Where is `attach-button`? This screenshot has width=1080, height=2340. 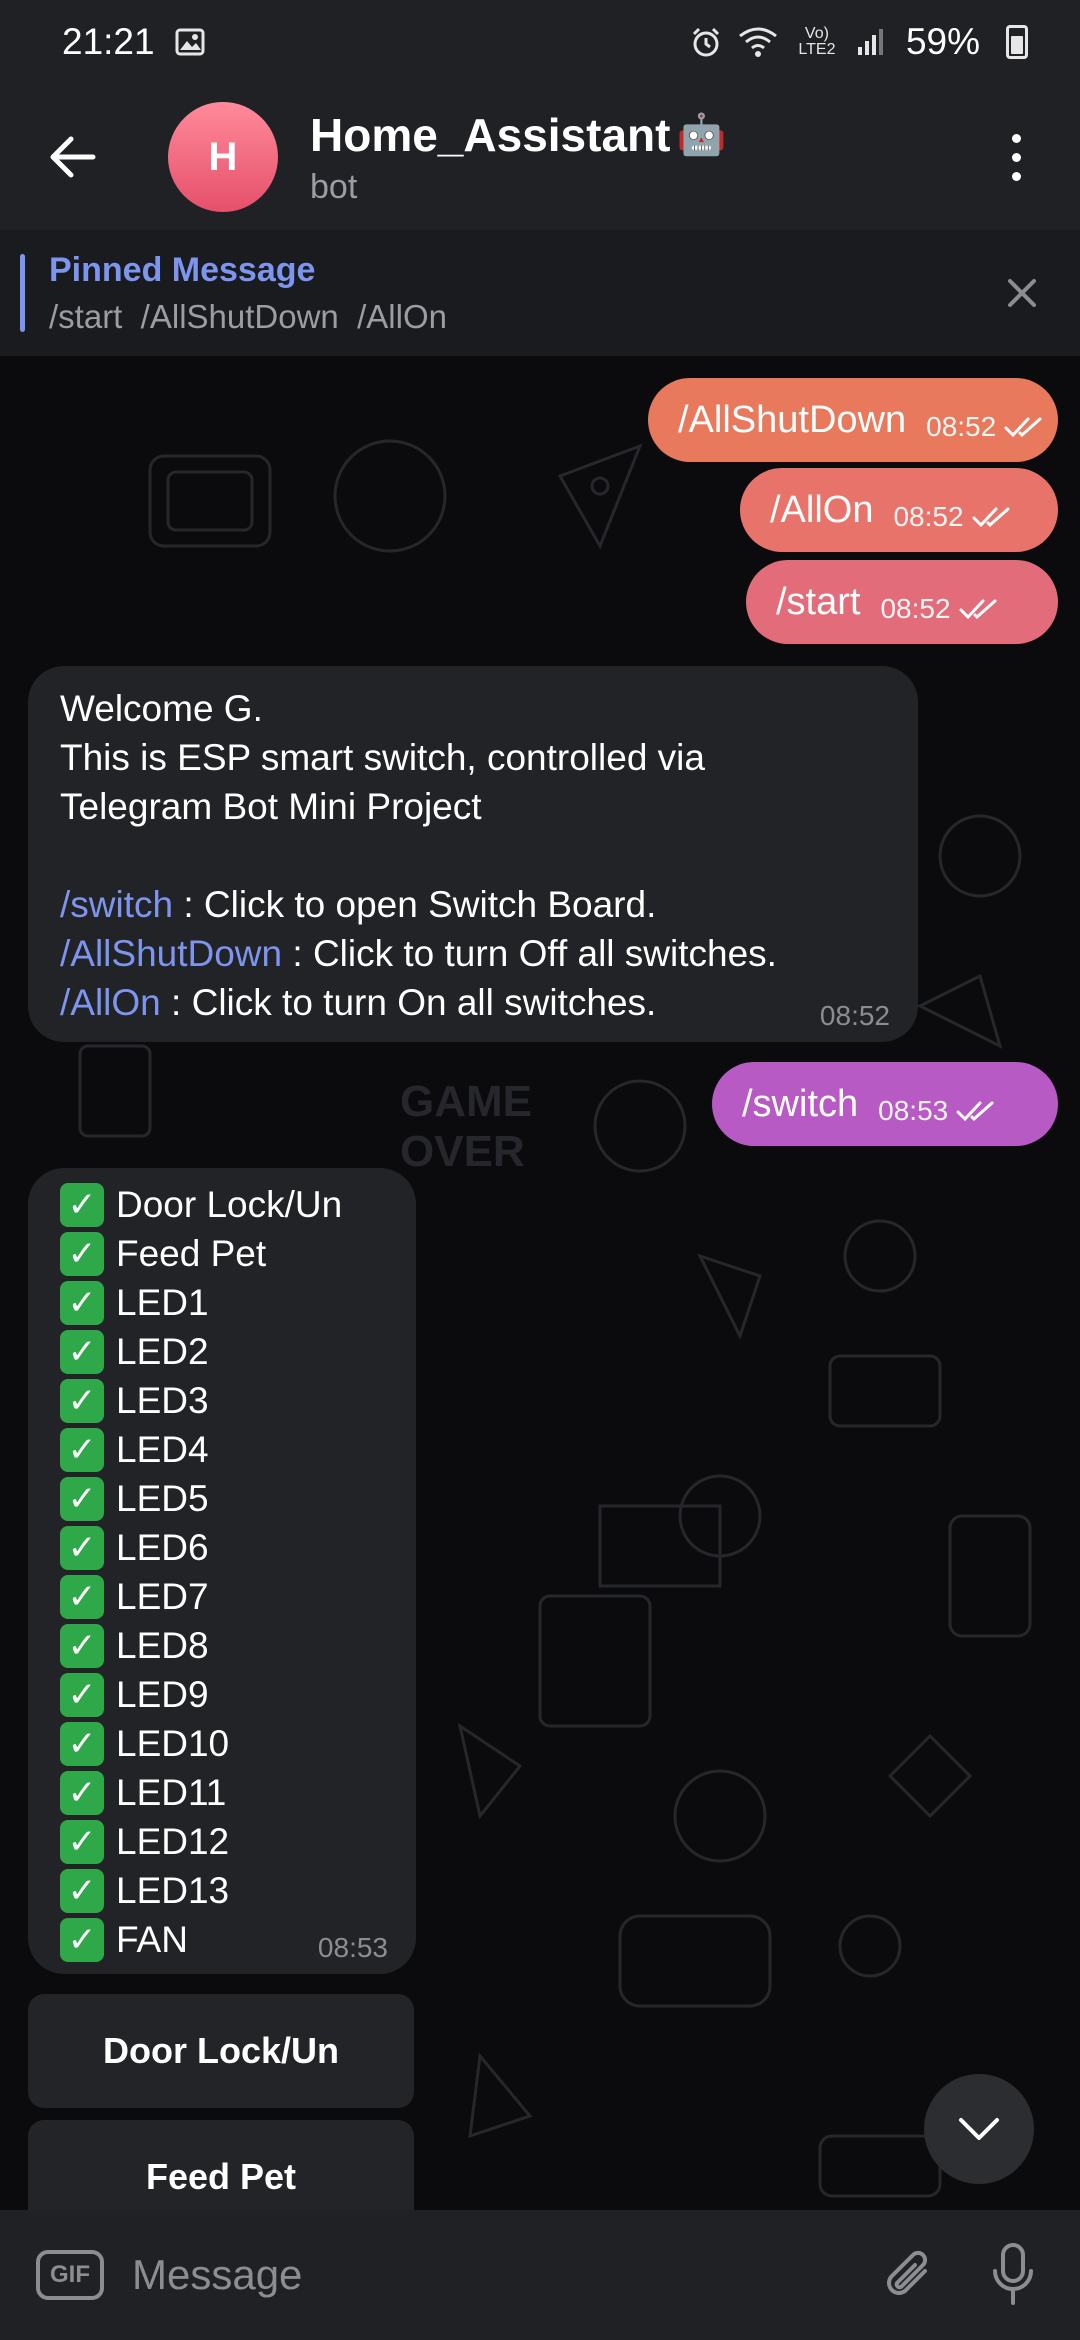
attach-button is located at coordinates (909, 2275).